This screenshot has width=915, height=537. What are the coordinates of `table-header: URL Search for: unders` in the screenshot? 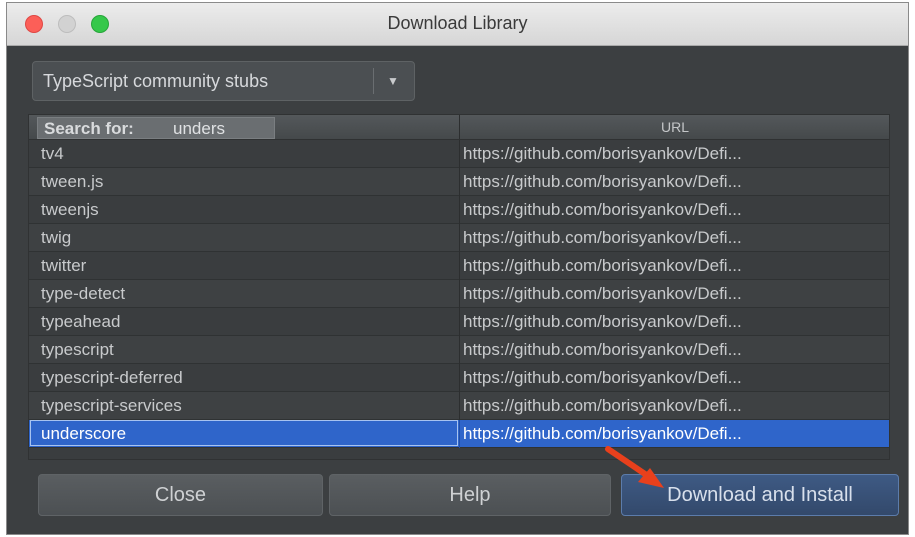 It's located at (459, 127).